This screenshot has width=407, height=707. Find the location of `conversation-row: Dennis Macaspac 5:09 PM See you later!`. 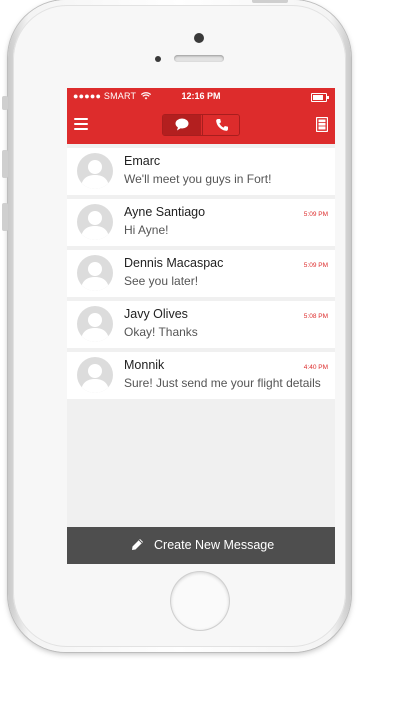

conversation-row: Dennis Macaspac 5:09 PM See you later! is located at coordinates (201, 273).